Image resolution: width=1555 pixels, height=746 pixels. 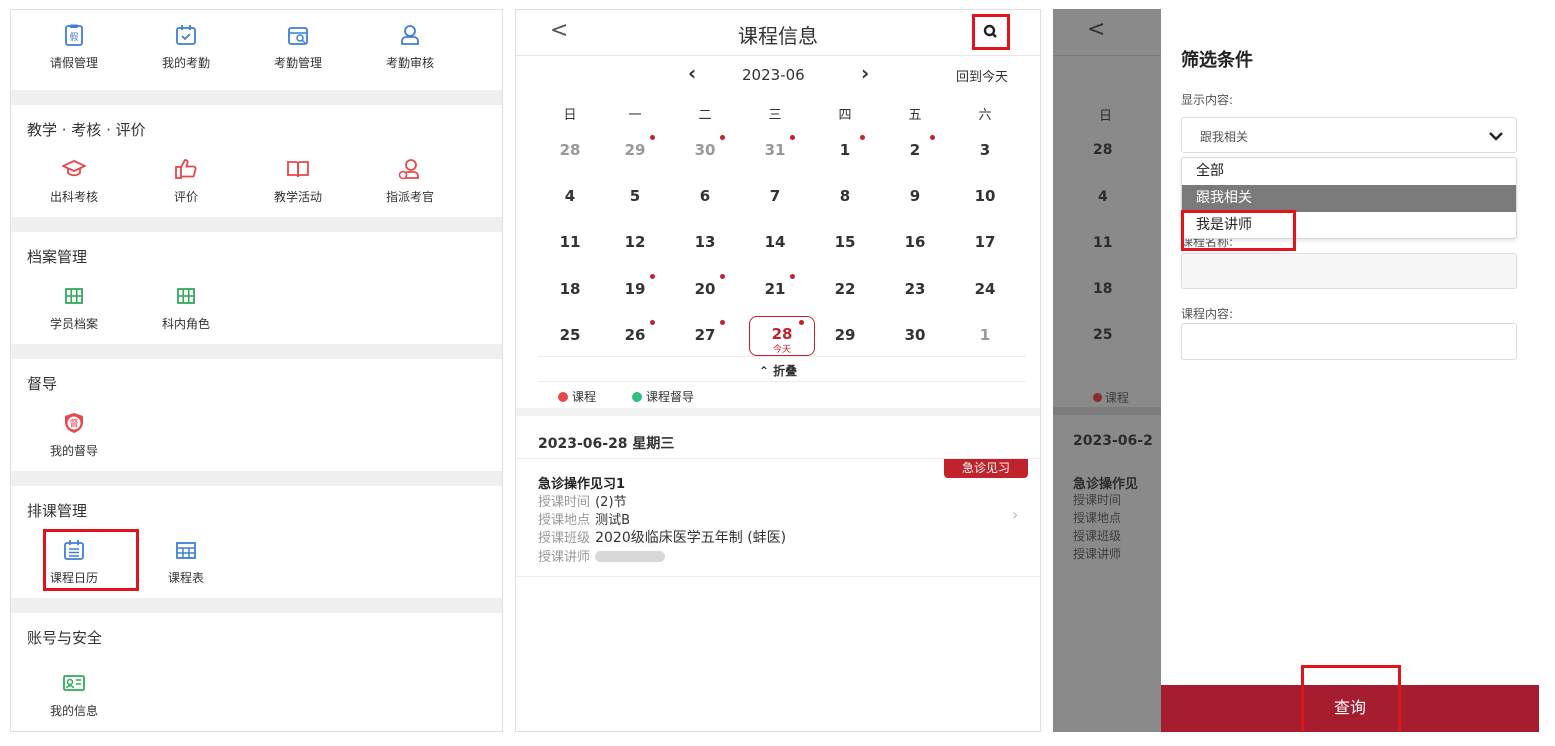 What do you see at coordinates (845, 242) in the screenshot?
I see `calendar-day: 15` at bounding box center [845, 242].